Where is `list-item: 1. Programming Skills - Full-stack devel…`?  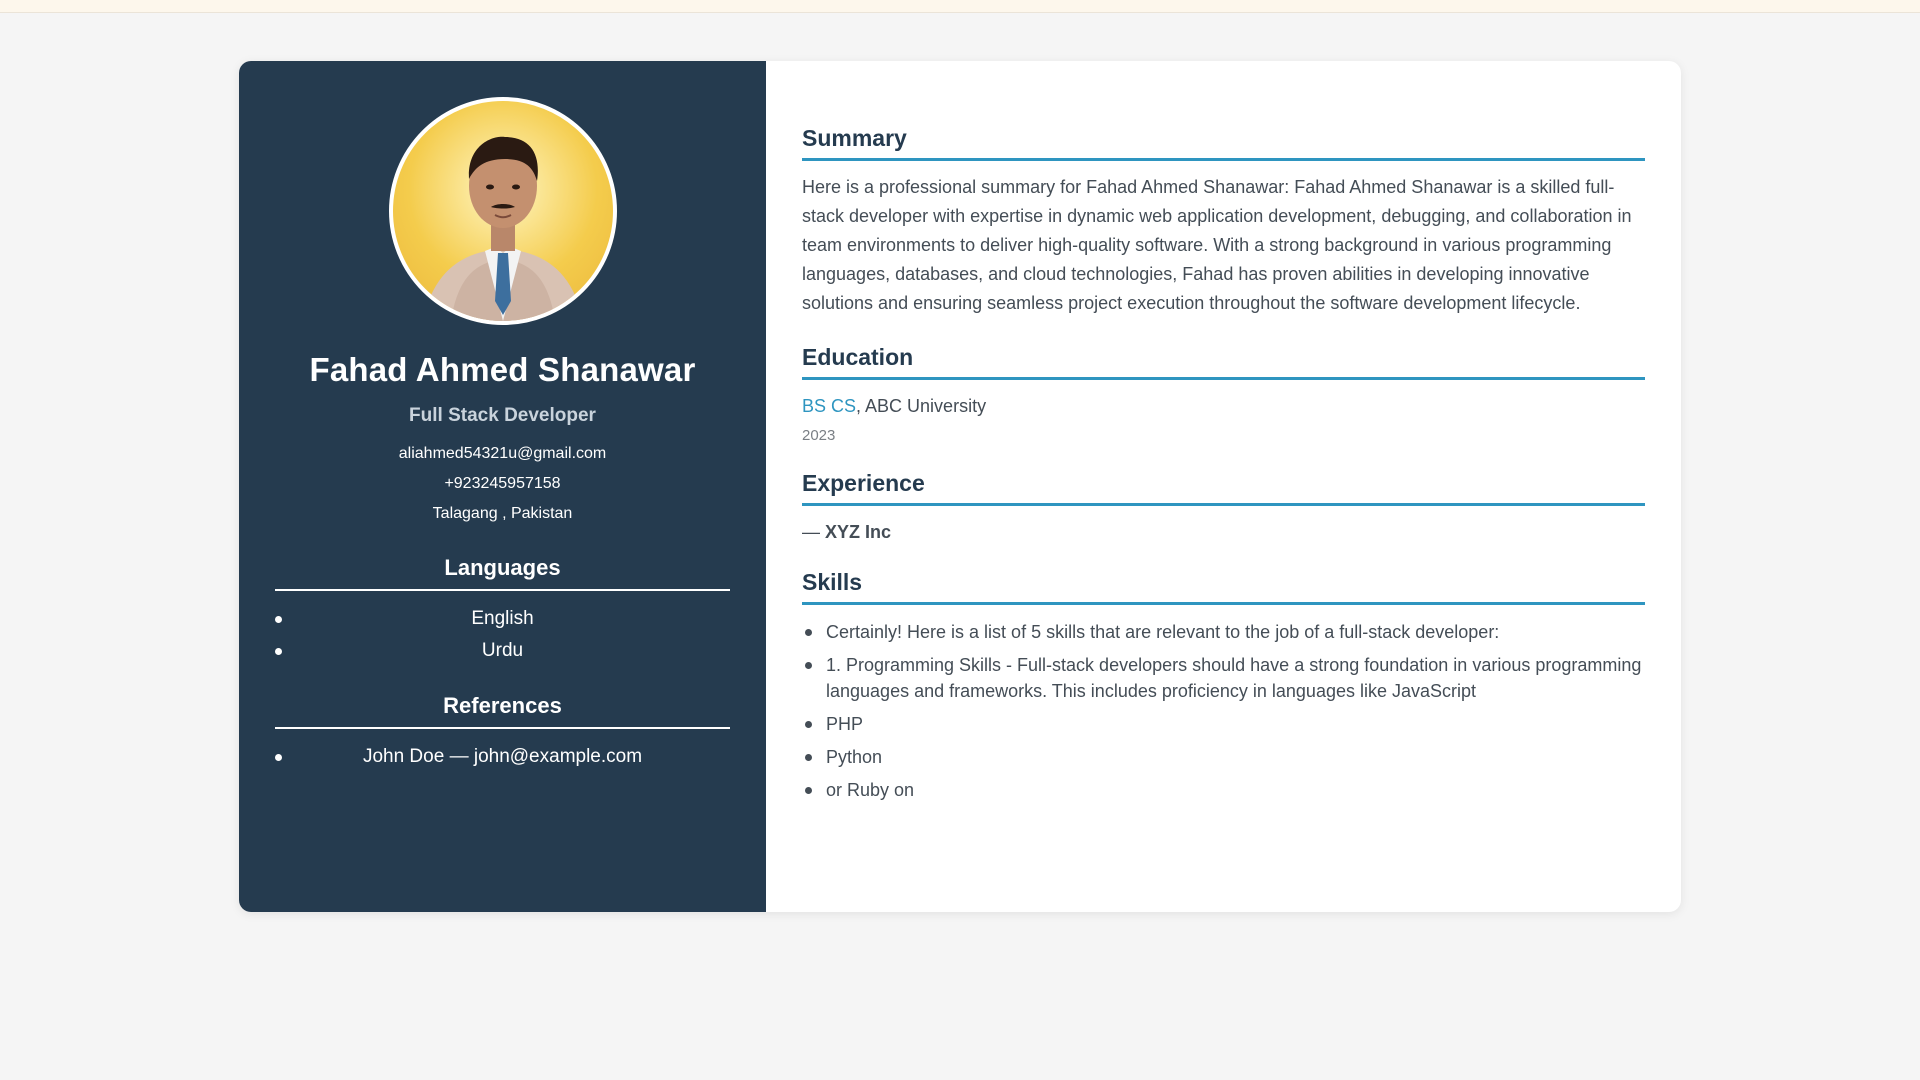 list-item: 1. Programming Skills - Full-stack devel… is located at coordinates (1223, 678).